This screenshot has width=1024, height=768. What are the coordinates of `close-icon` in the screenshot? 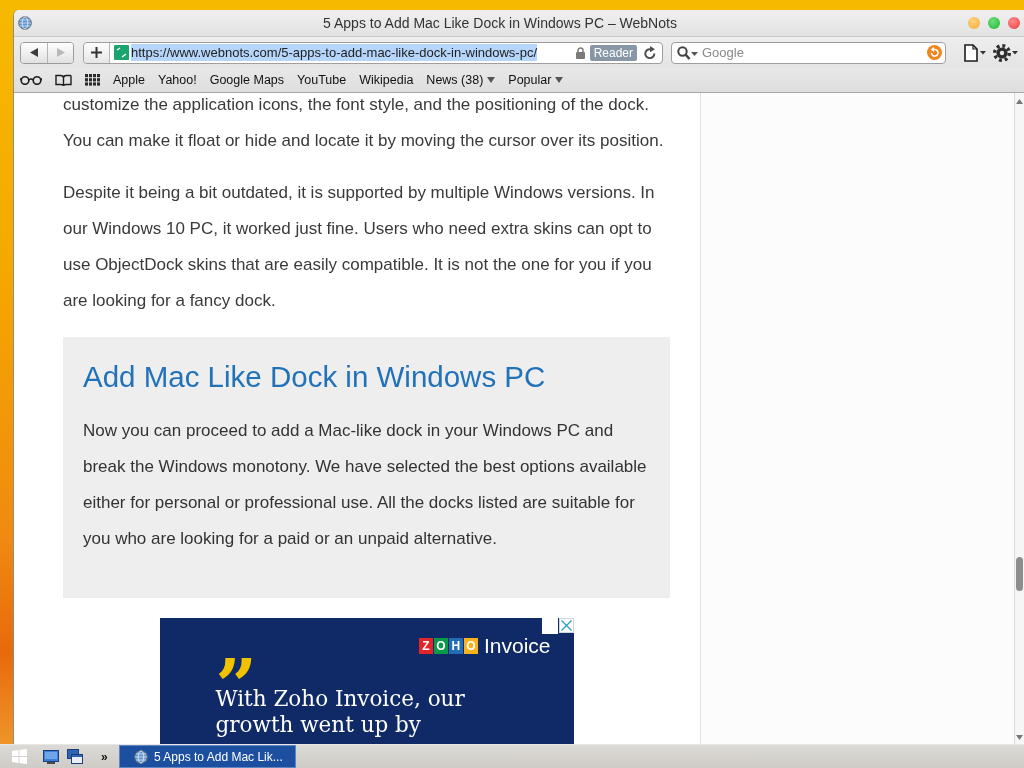 It's located at (566, 625).